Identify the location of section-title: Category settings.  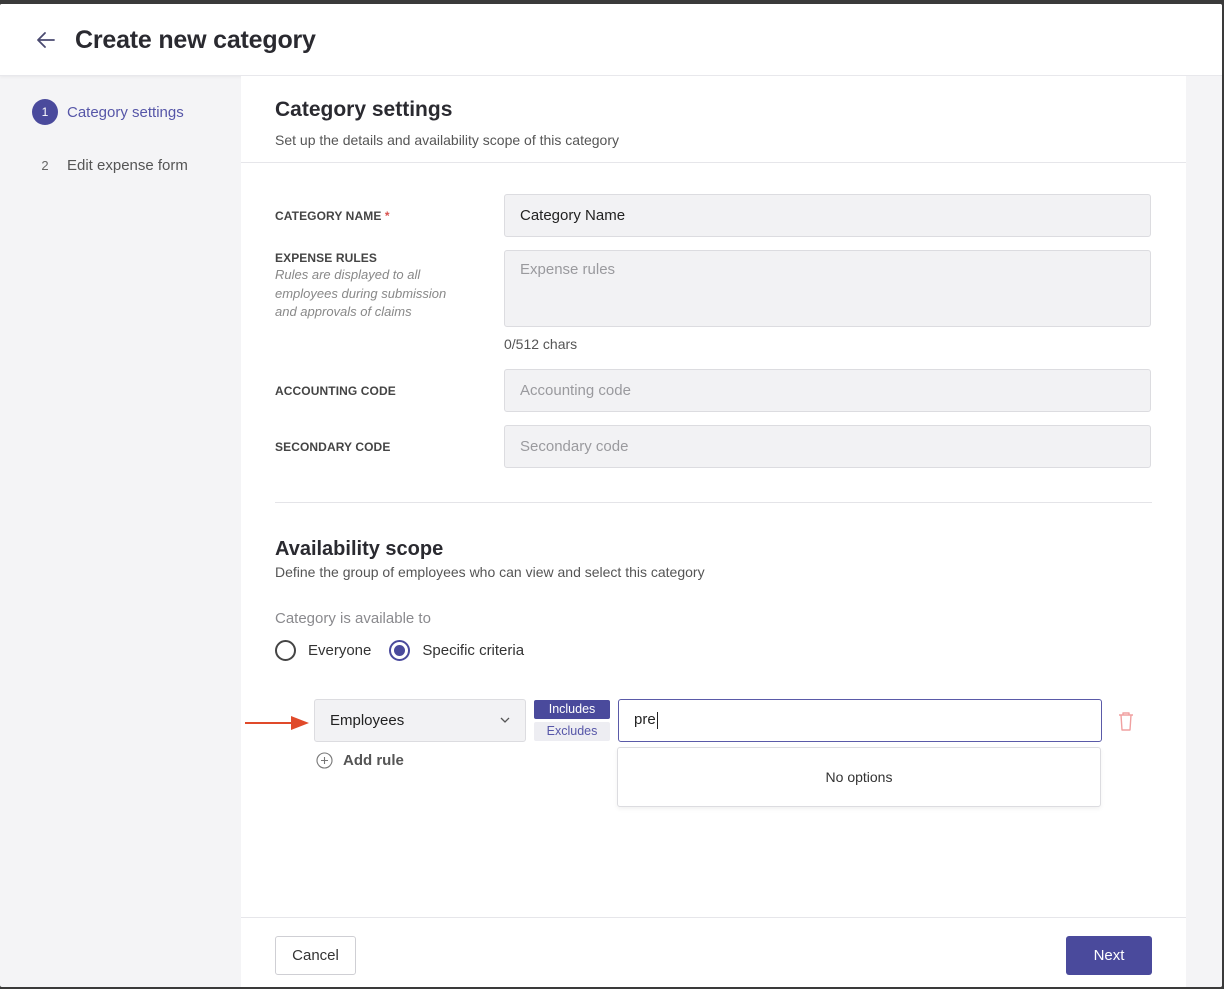
(364, 109).